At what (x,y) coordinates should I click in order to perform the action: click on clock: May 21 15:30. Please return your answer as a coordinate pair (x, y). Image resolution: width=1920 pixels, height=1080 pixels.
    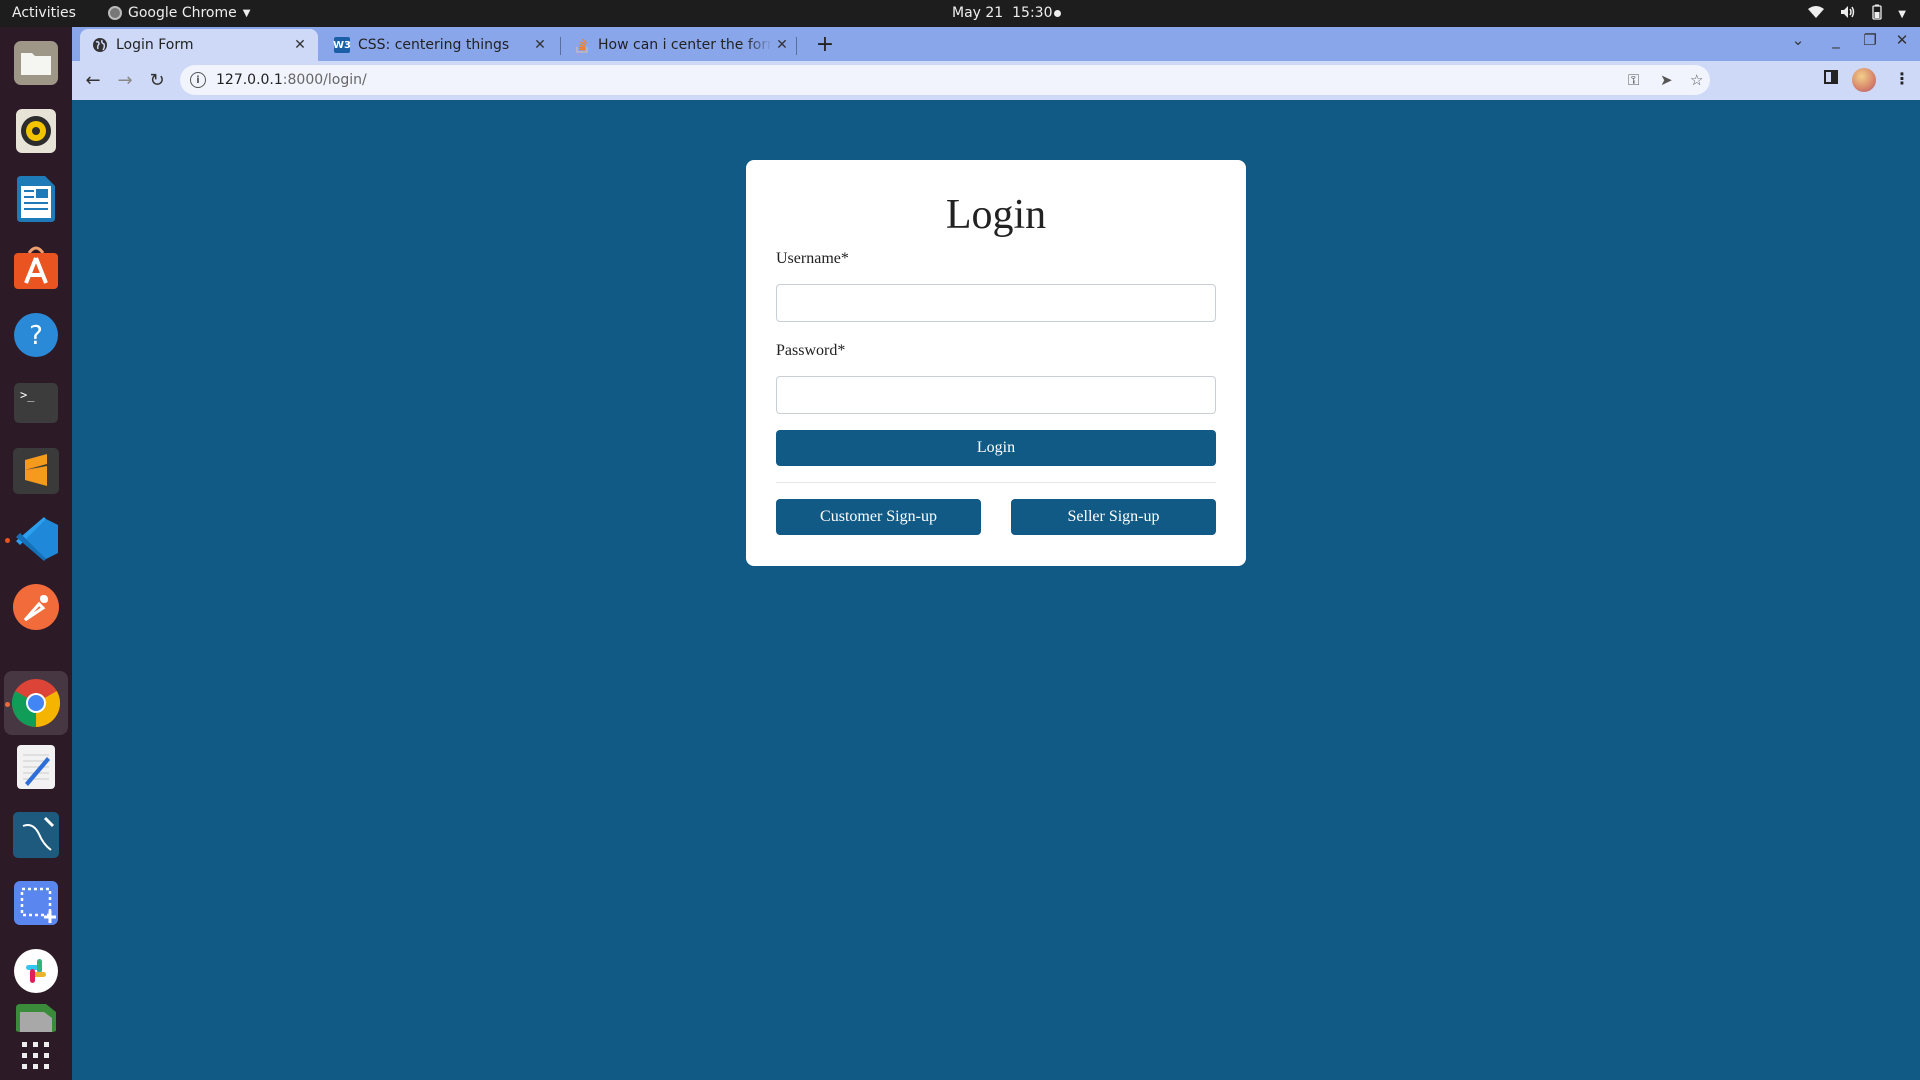
    Looking at the image, I should click on (1002, 13).